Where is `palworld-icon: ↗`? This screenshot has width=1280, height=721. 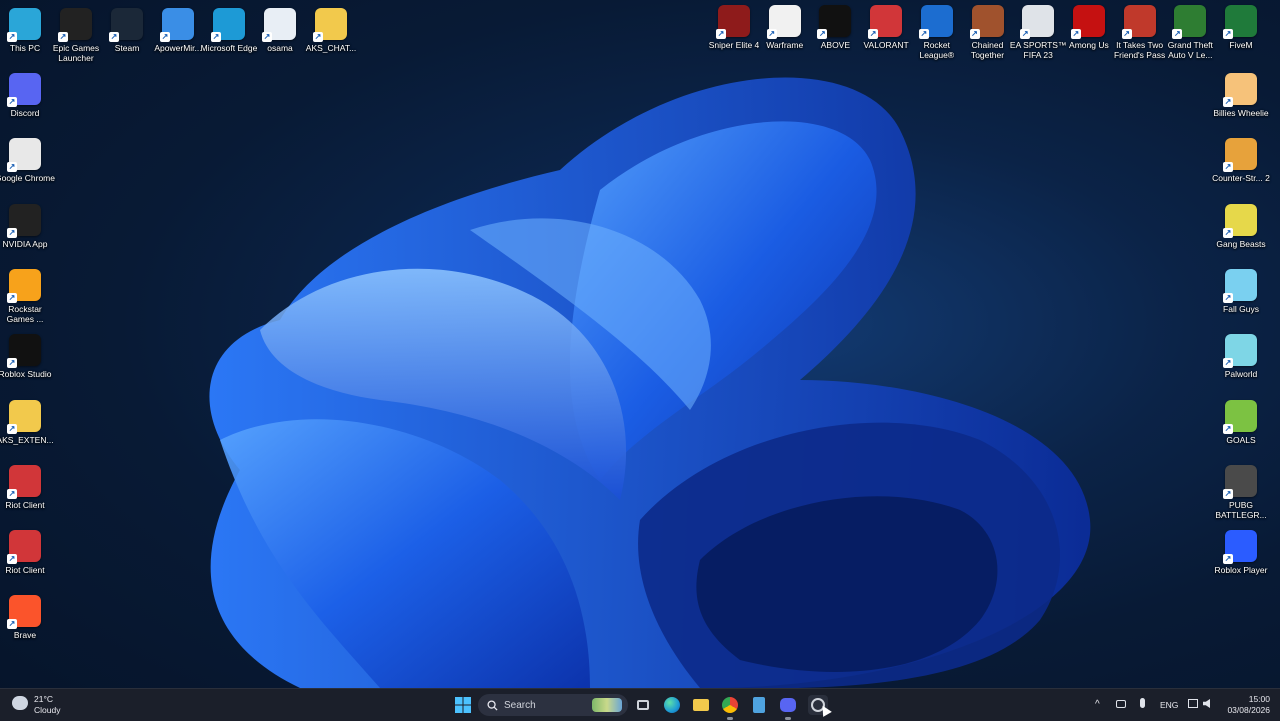
palworld-icon: ↗ is located at coordinates (1240, 351).